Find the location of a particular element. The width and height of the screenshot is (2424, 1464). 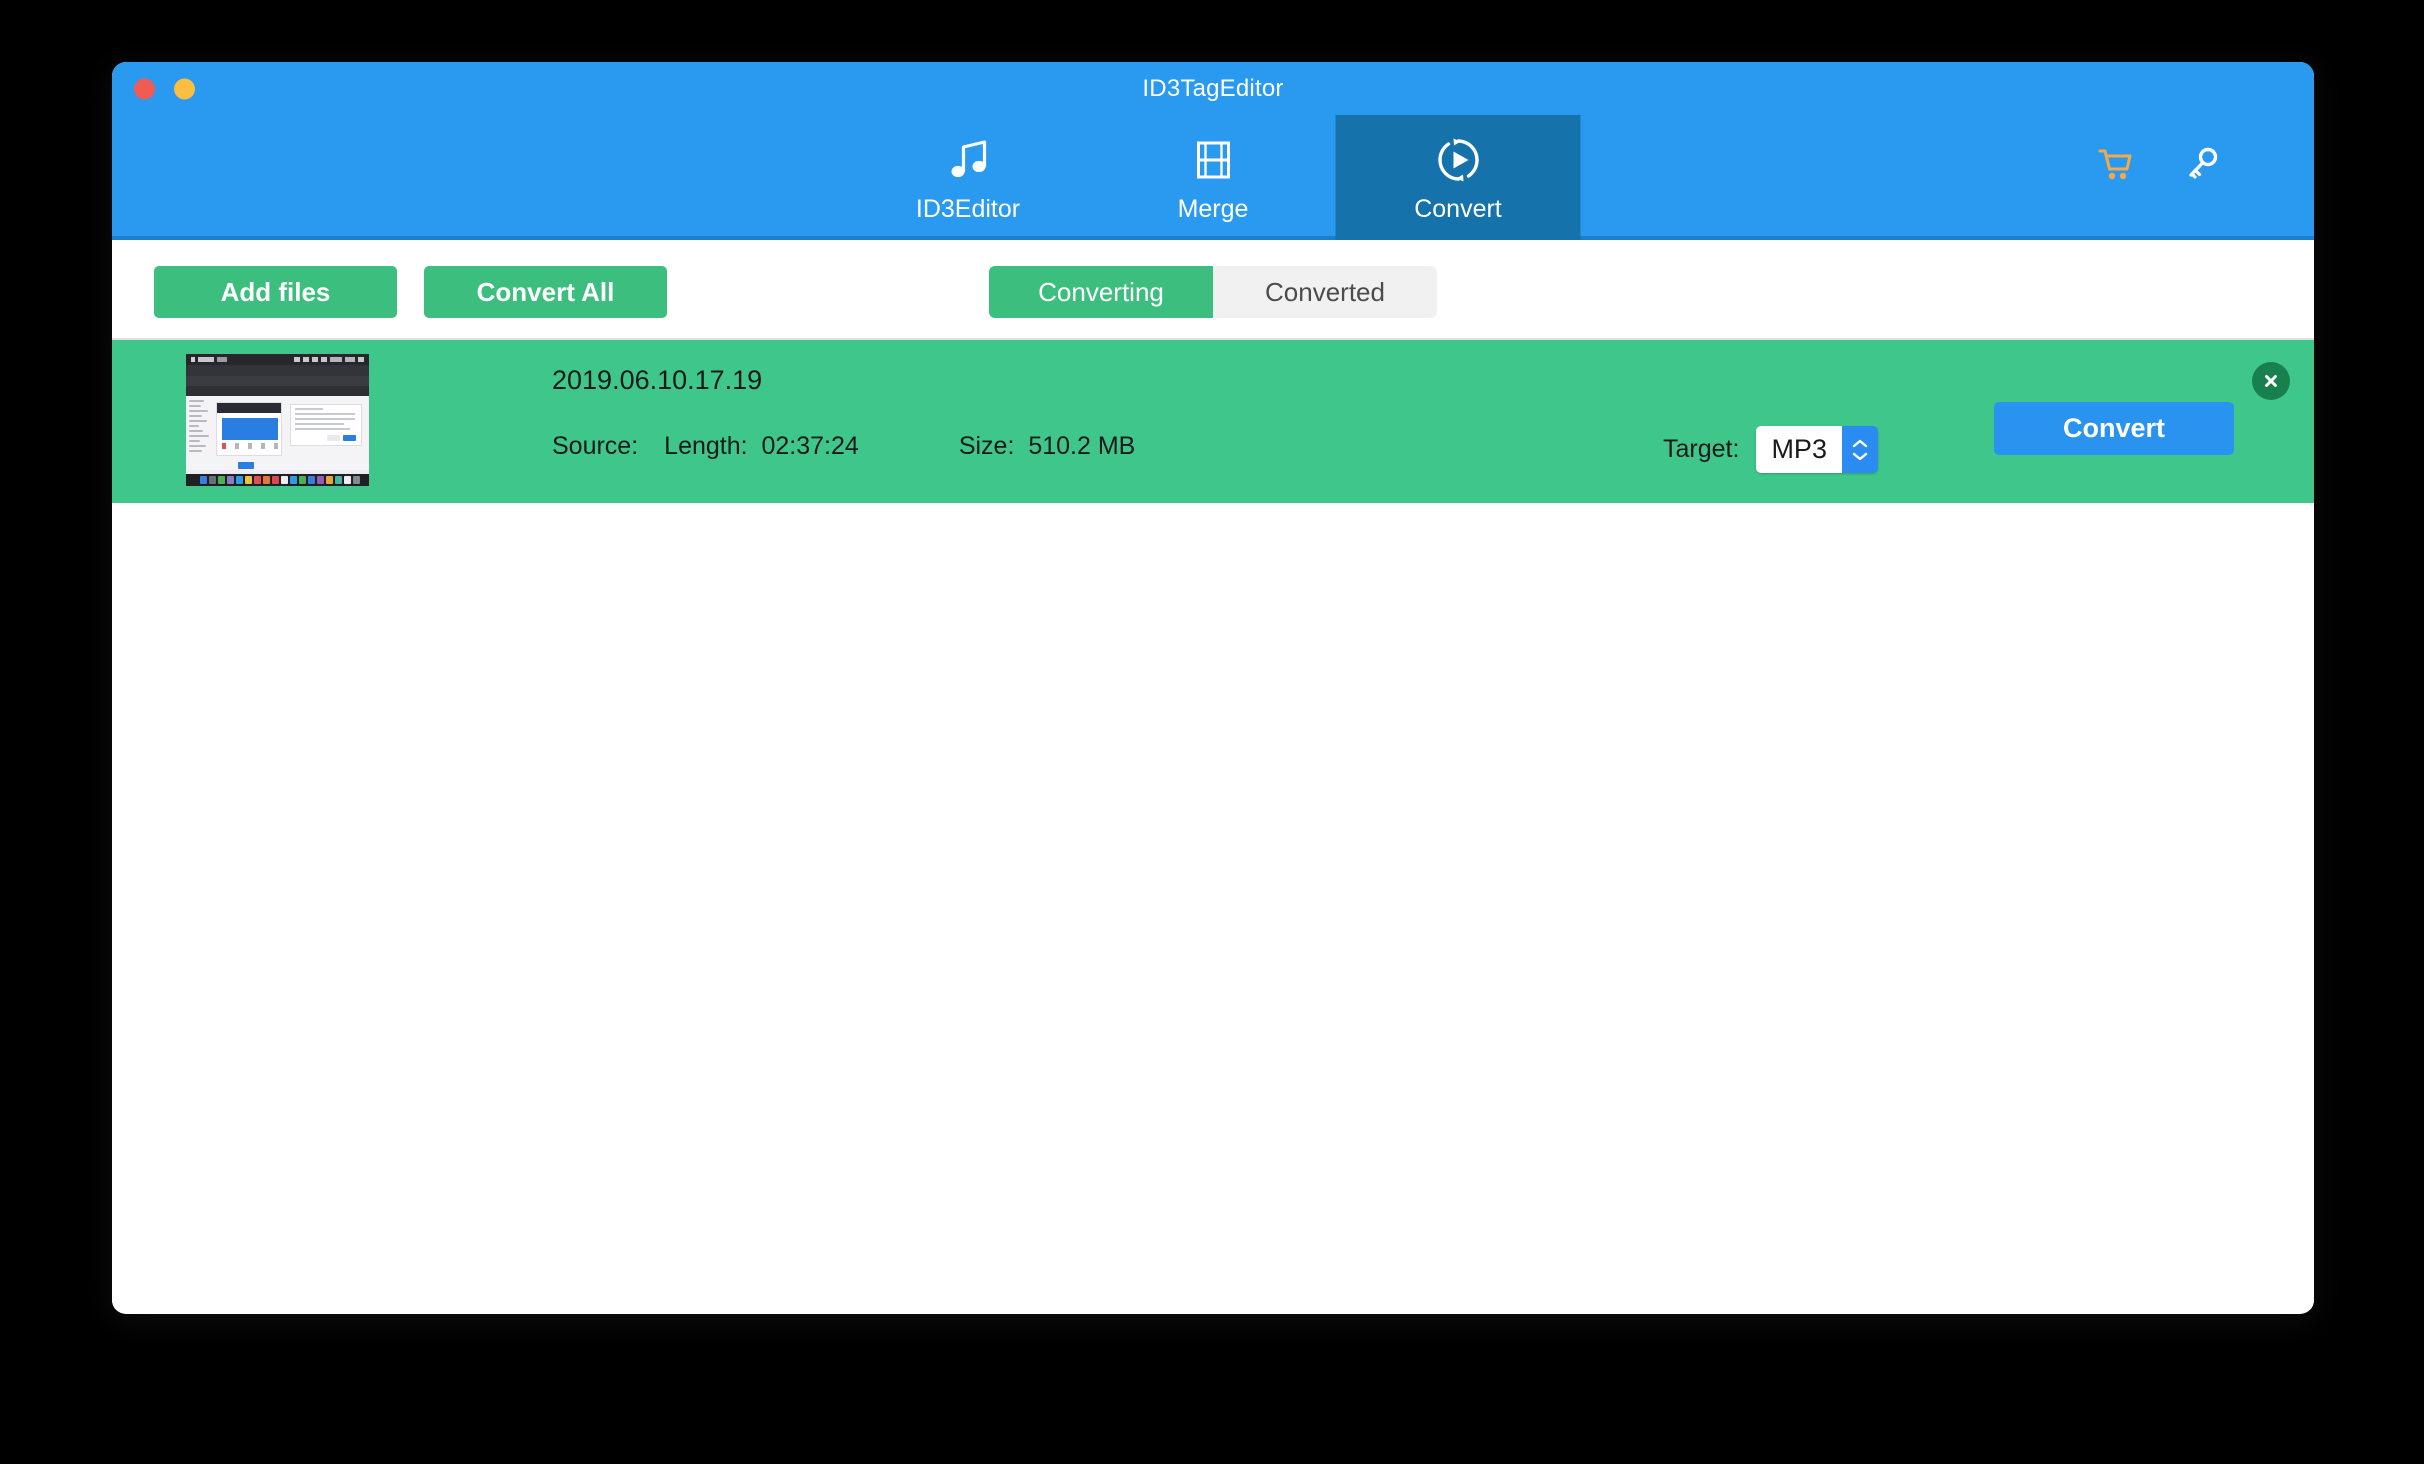

size-value: Size: 510.2 MB is located at coordinates (1047, 446).